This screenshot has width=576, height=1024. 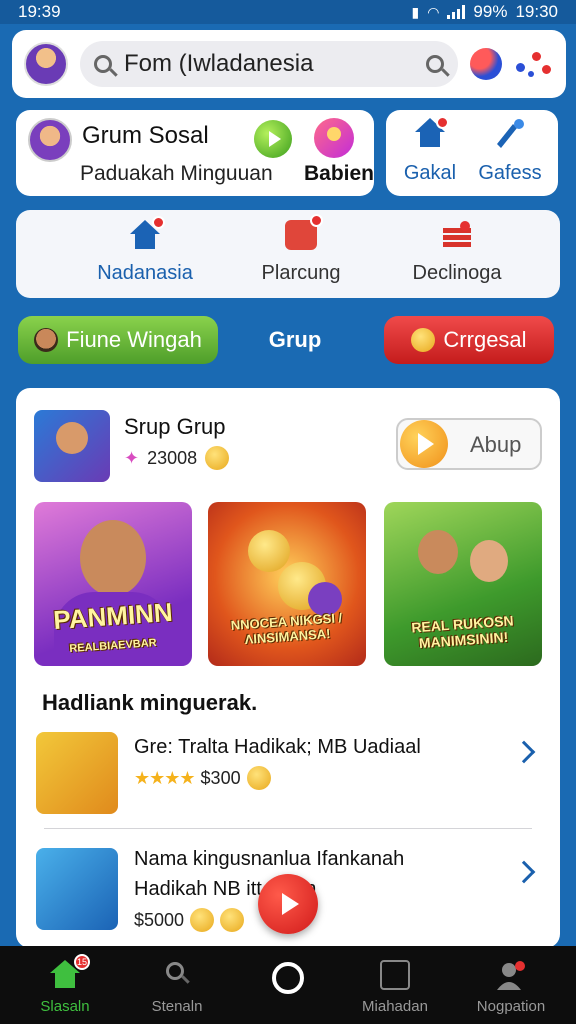 What do you see at coordinates (118, 340) in the screenshot?
I see `filter-pill-fiune: Fiune Wingah` at bounding box center [118, 340].